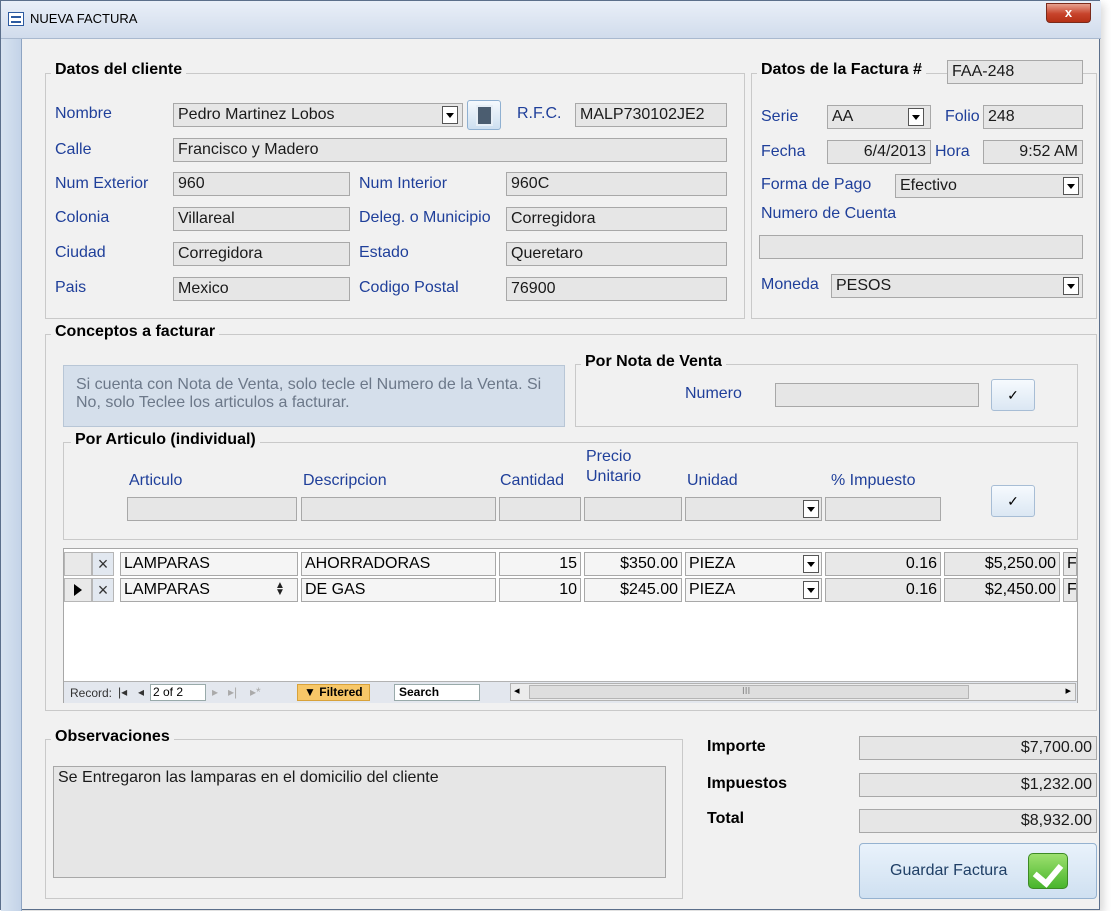  What do you see at coordinates (540, 590) in the screenshot?
I see `cell-cantidad: 10` at bounding box center [540, 590].